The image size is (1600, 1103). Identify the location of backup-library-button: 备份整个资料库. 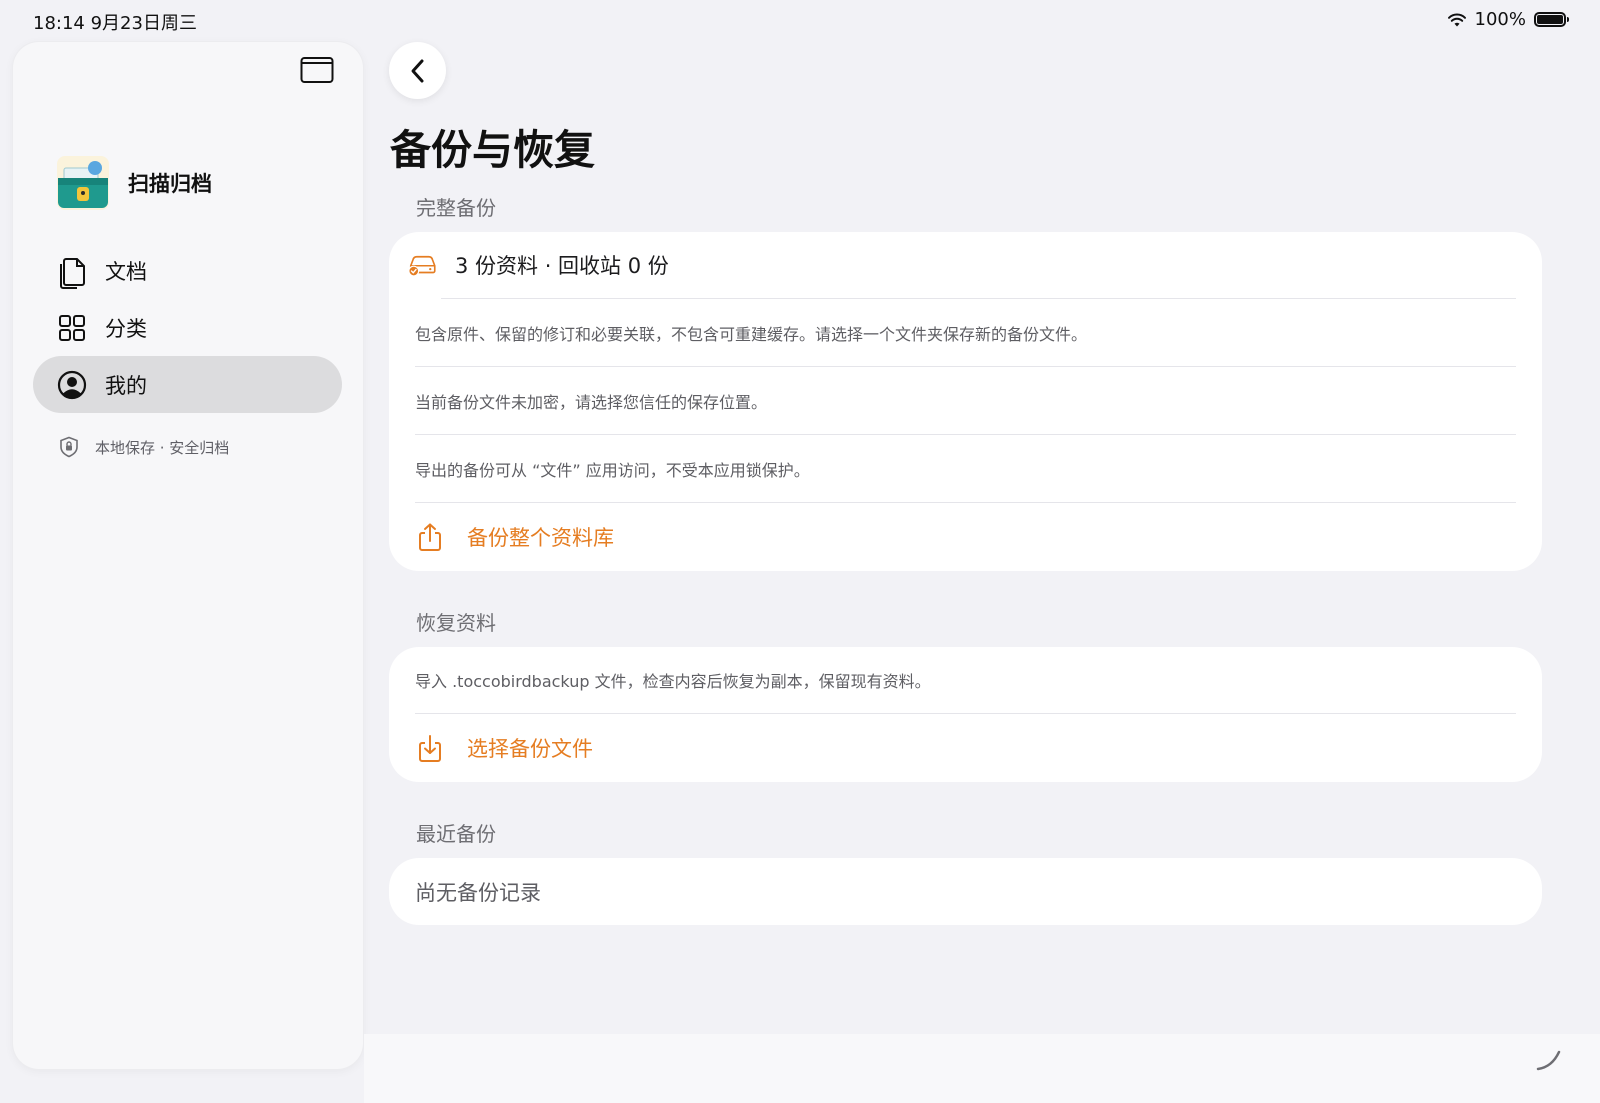
(514, 537).